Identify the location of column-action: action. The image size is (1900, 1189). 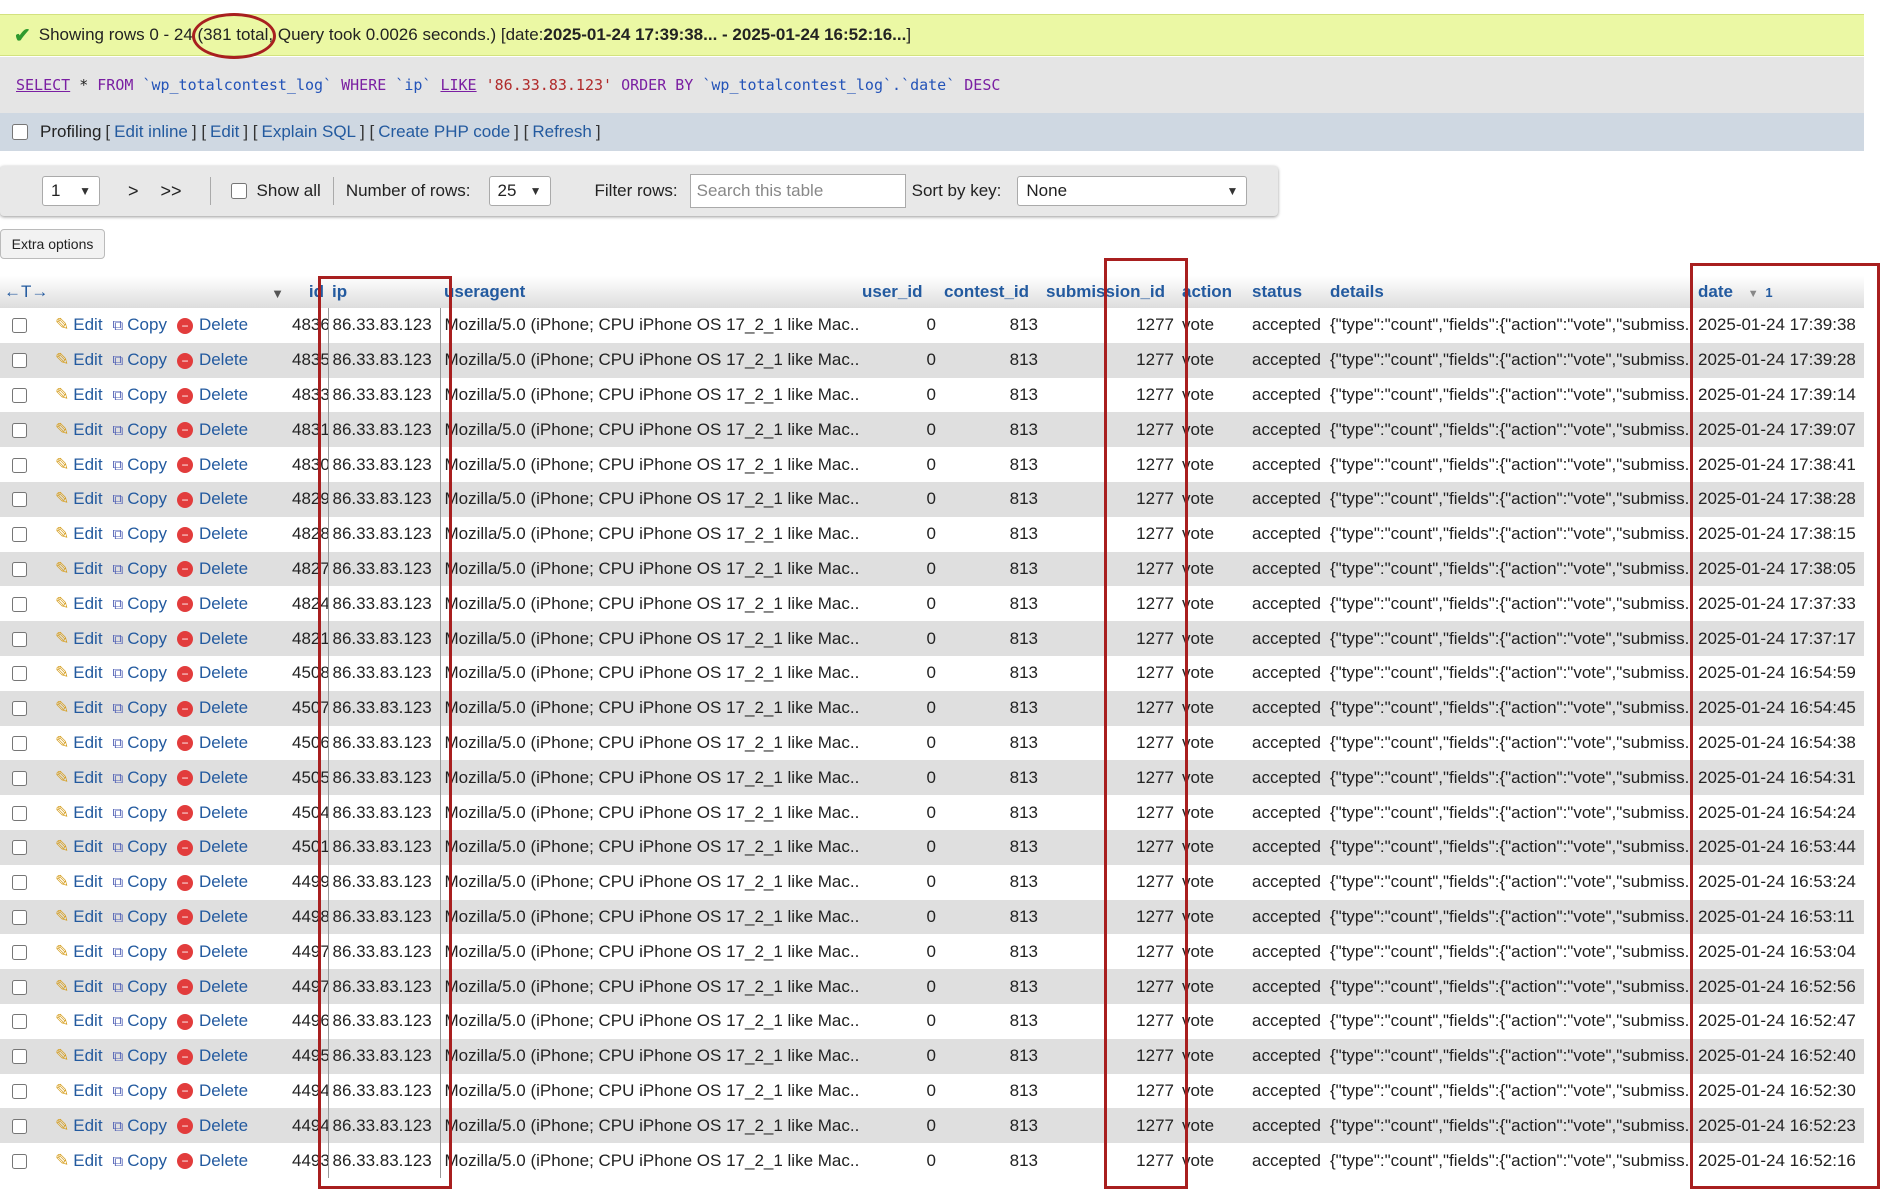
(1213, 292).